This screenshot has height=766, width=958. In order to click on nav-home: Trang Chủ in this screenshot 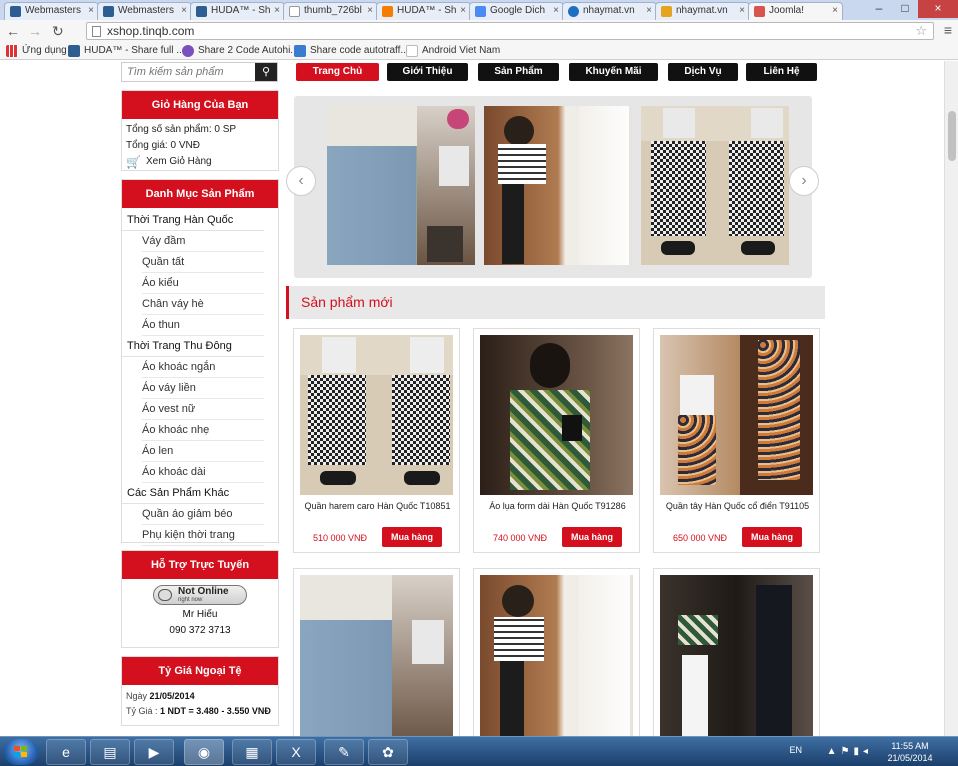, I will do `click(337, 72)`.